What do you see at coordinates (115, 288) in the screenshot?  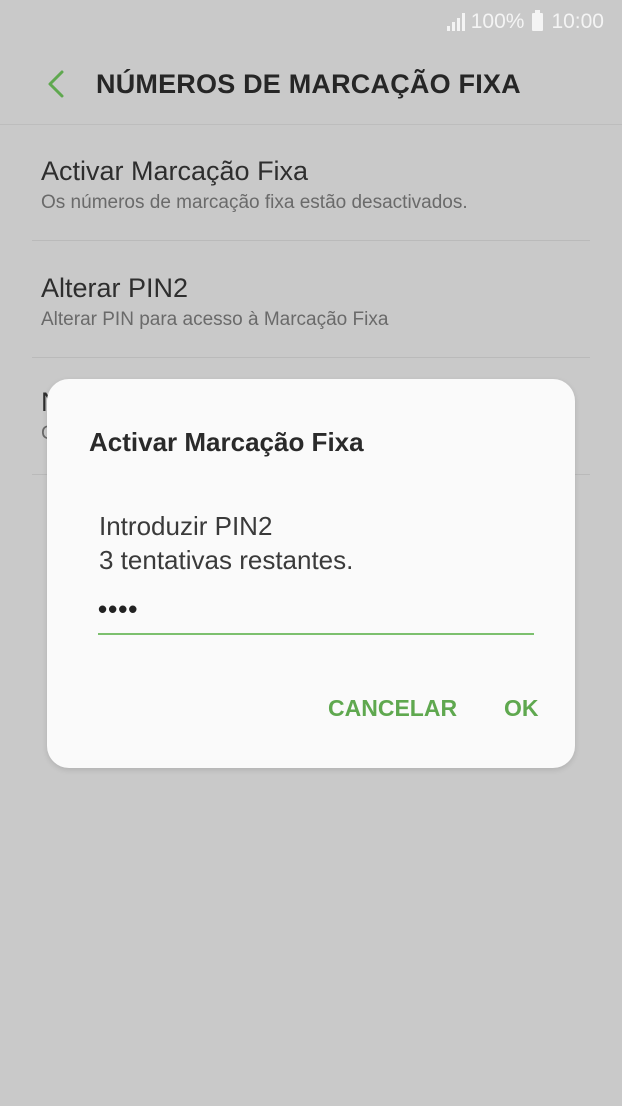 I see `setting-title: Alterar PIN2` at bounding box center [115, 288].